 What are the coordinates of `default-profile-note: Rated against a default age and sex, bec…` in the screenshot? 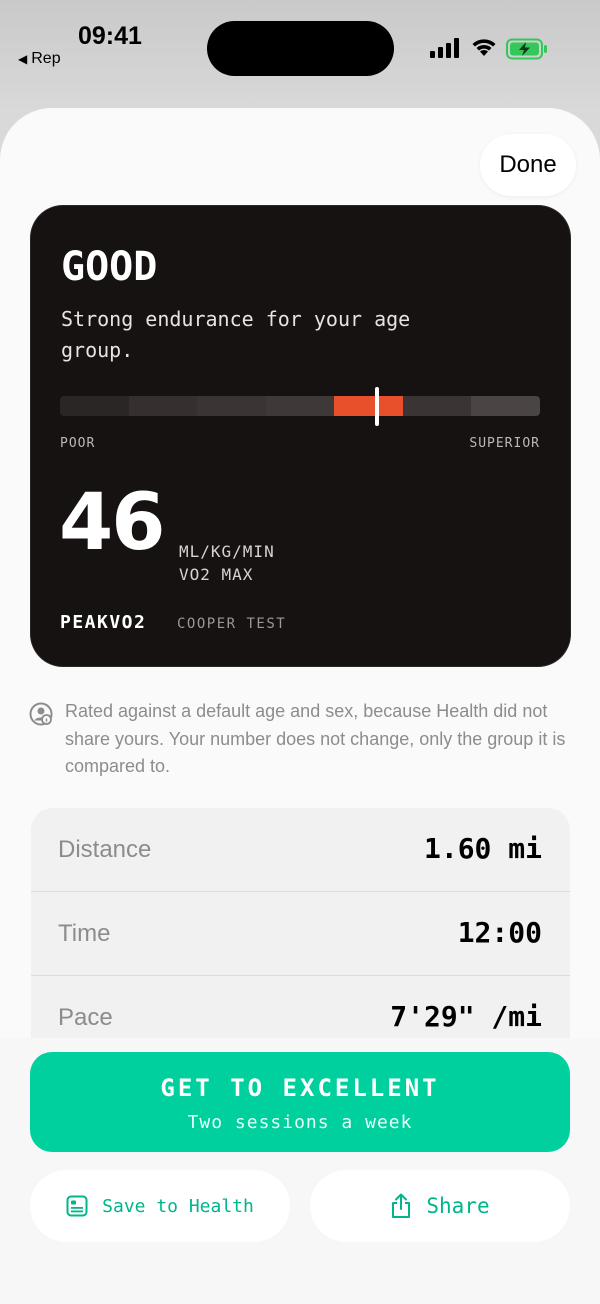 It's located at (315, 738).